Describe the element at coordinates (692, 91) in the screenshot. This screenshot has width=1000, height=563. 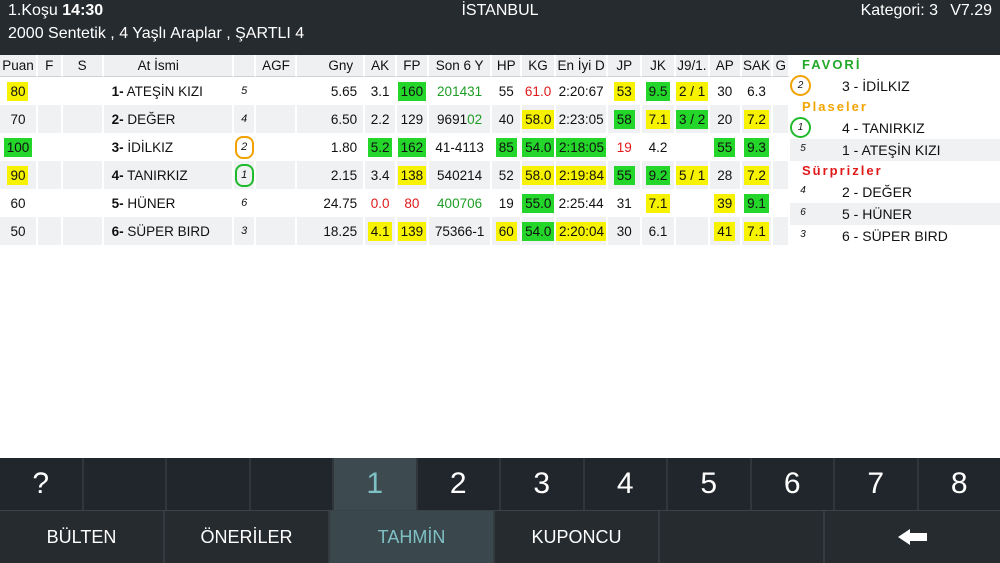
I see `j9-cell: 2 / 1` at that location.